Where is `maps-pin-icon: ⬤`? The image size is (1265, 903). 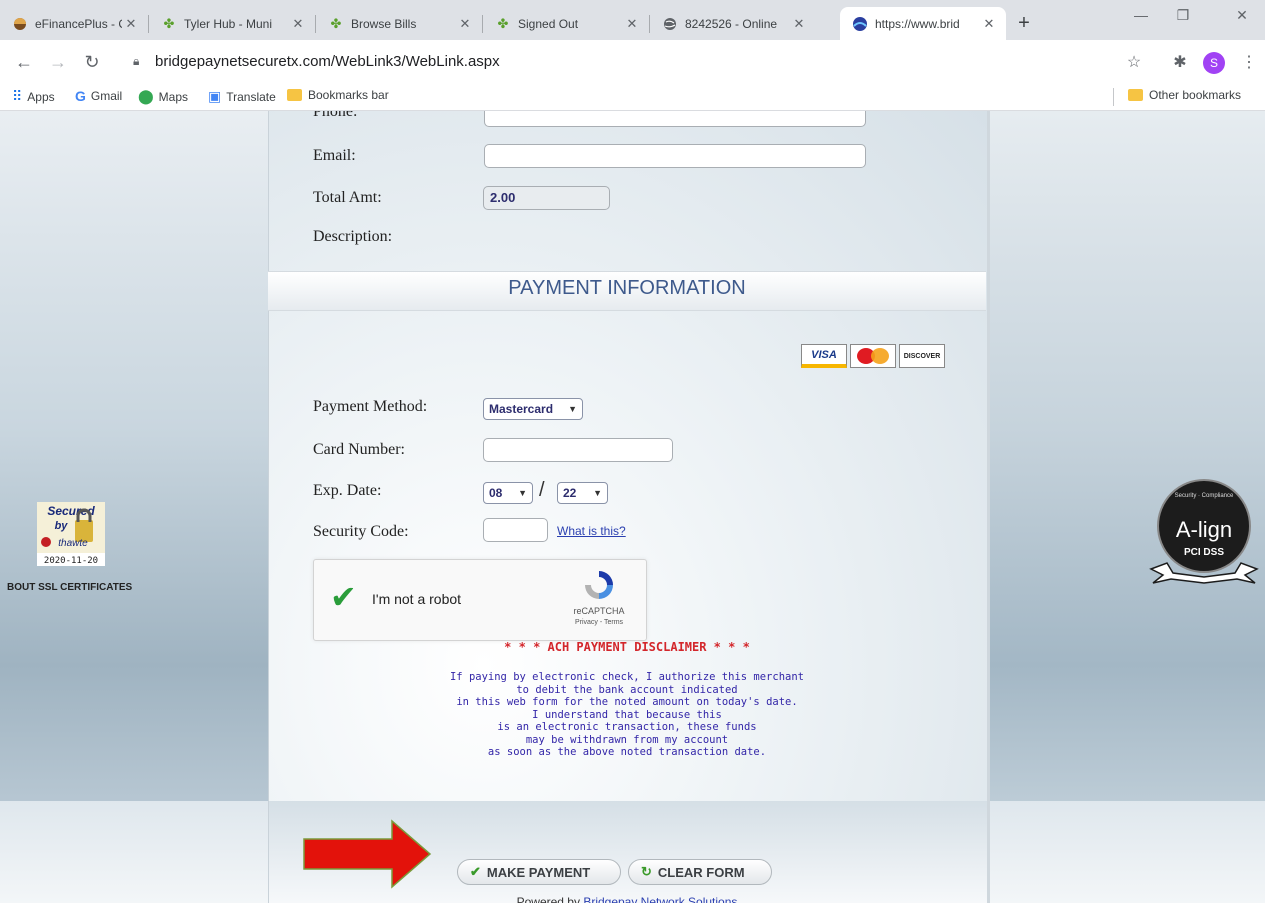 maps-pin-icon: ⬤ is located at coordinates (146, 96).